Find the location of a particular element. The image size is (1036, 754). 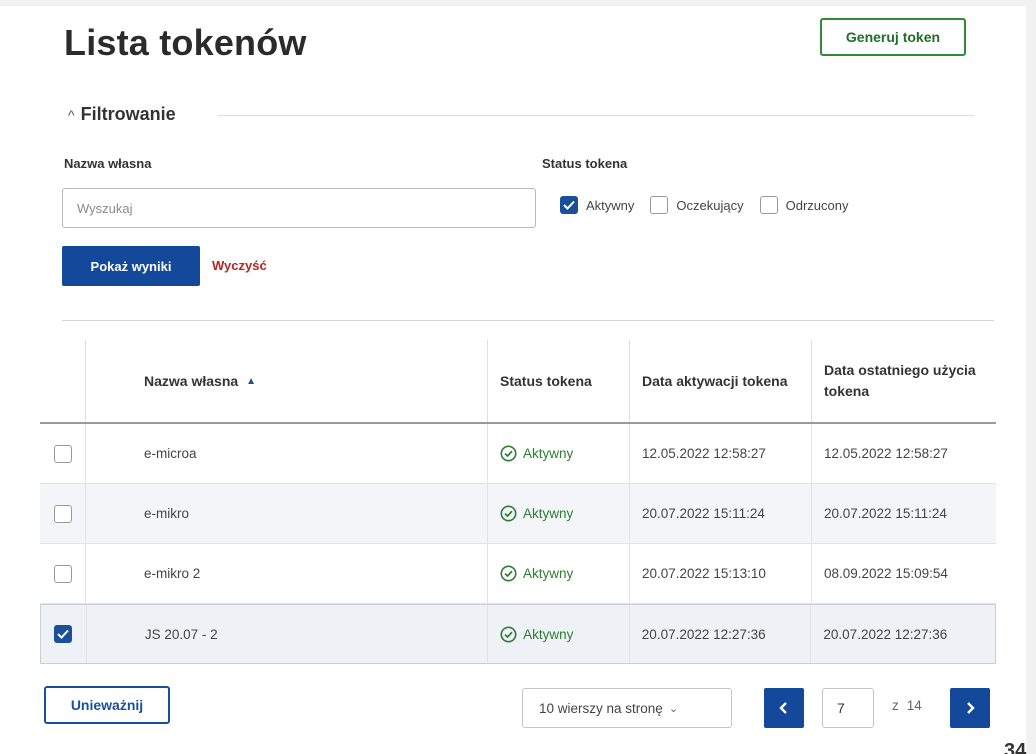

chevron-up-icon: ^ is located at coordinates (71, 114).